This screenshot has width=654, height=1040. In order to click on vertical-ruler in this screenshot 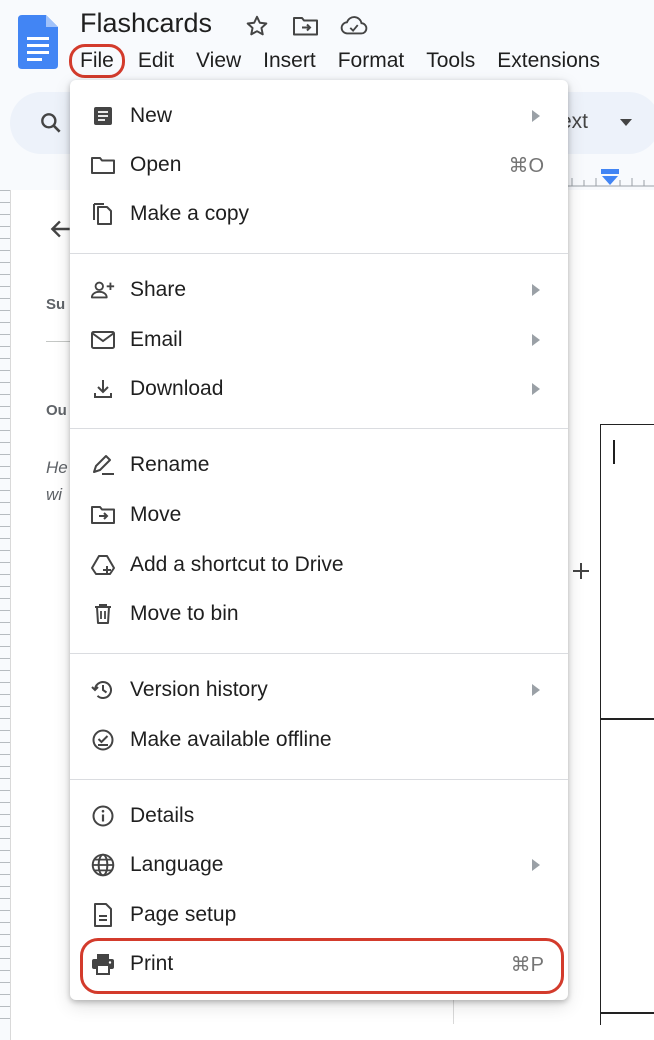, I will do `click(5, 607)`.